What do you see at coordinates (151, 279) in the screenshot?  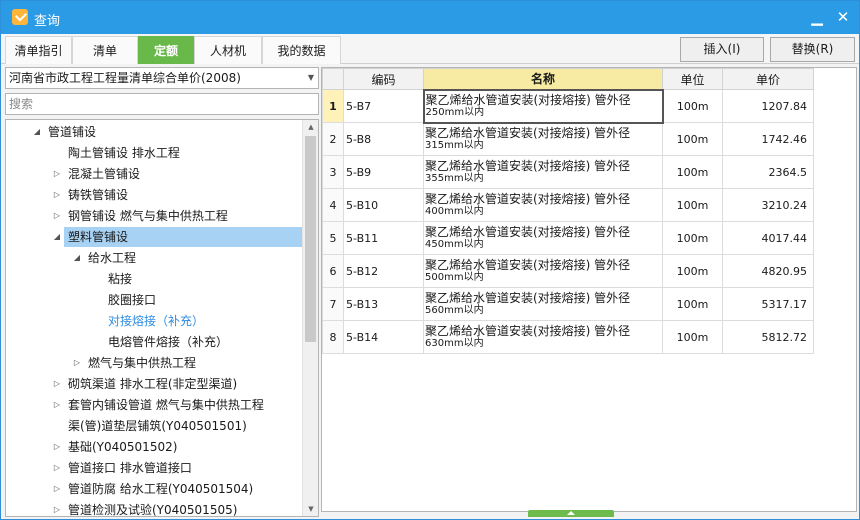 I see `tree-item: 粘接` at bounding box center [151, 279].